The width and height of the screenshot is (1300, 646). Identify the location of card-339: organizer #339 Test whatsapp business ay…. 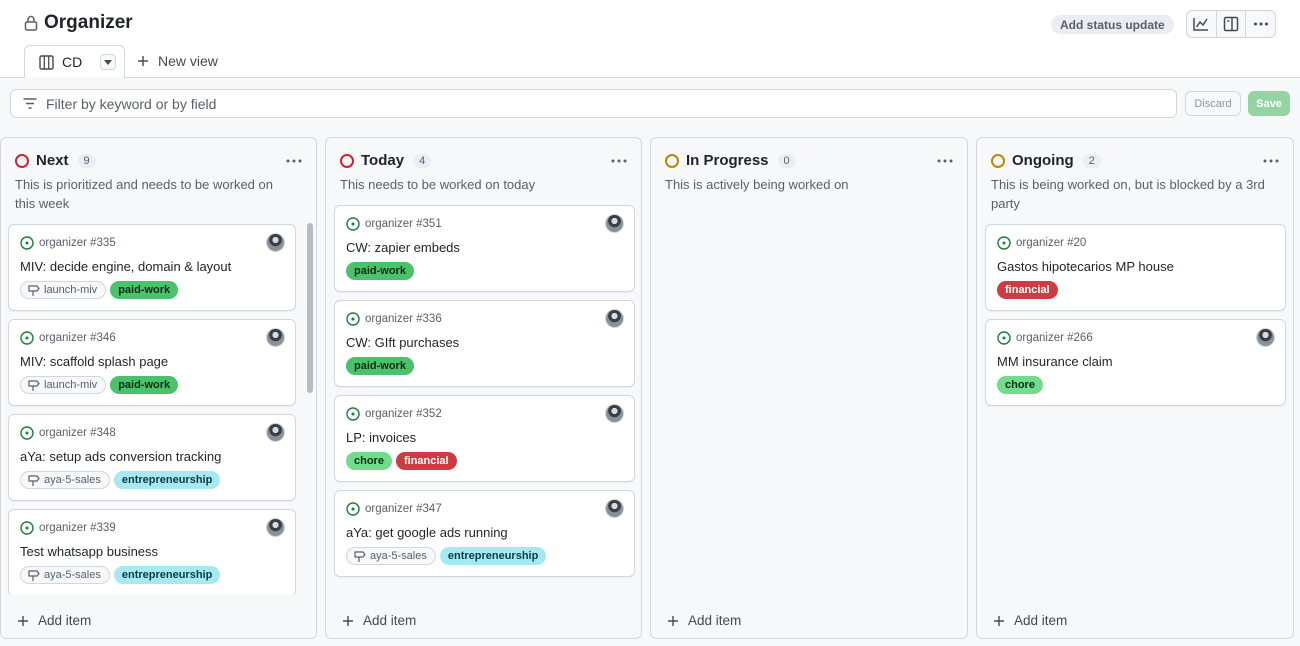
(152, 552).